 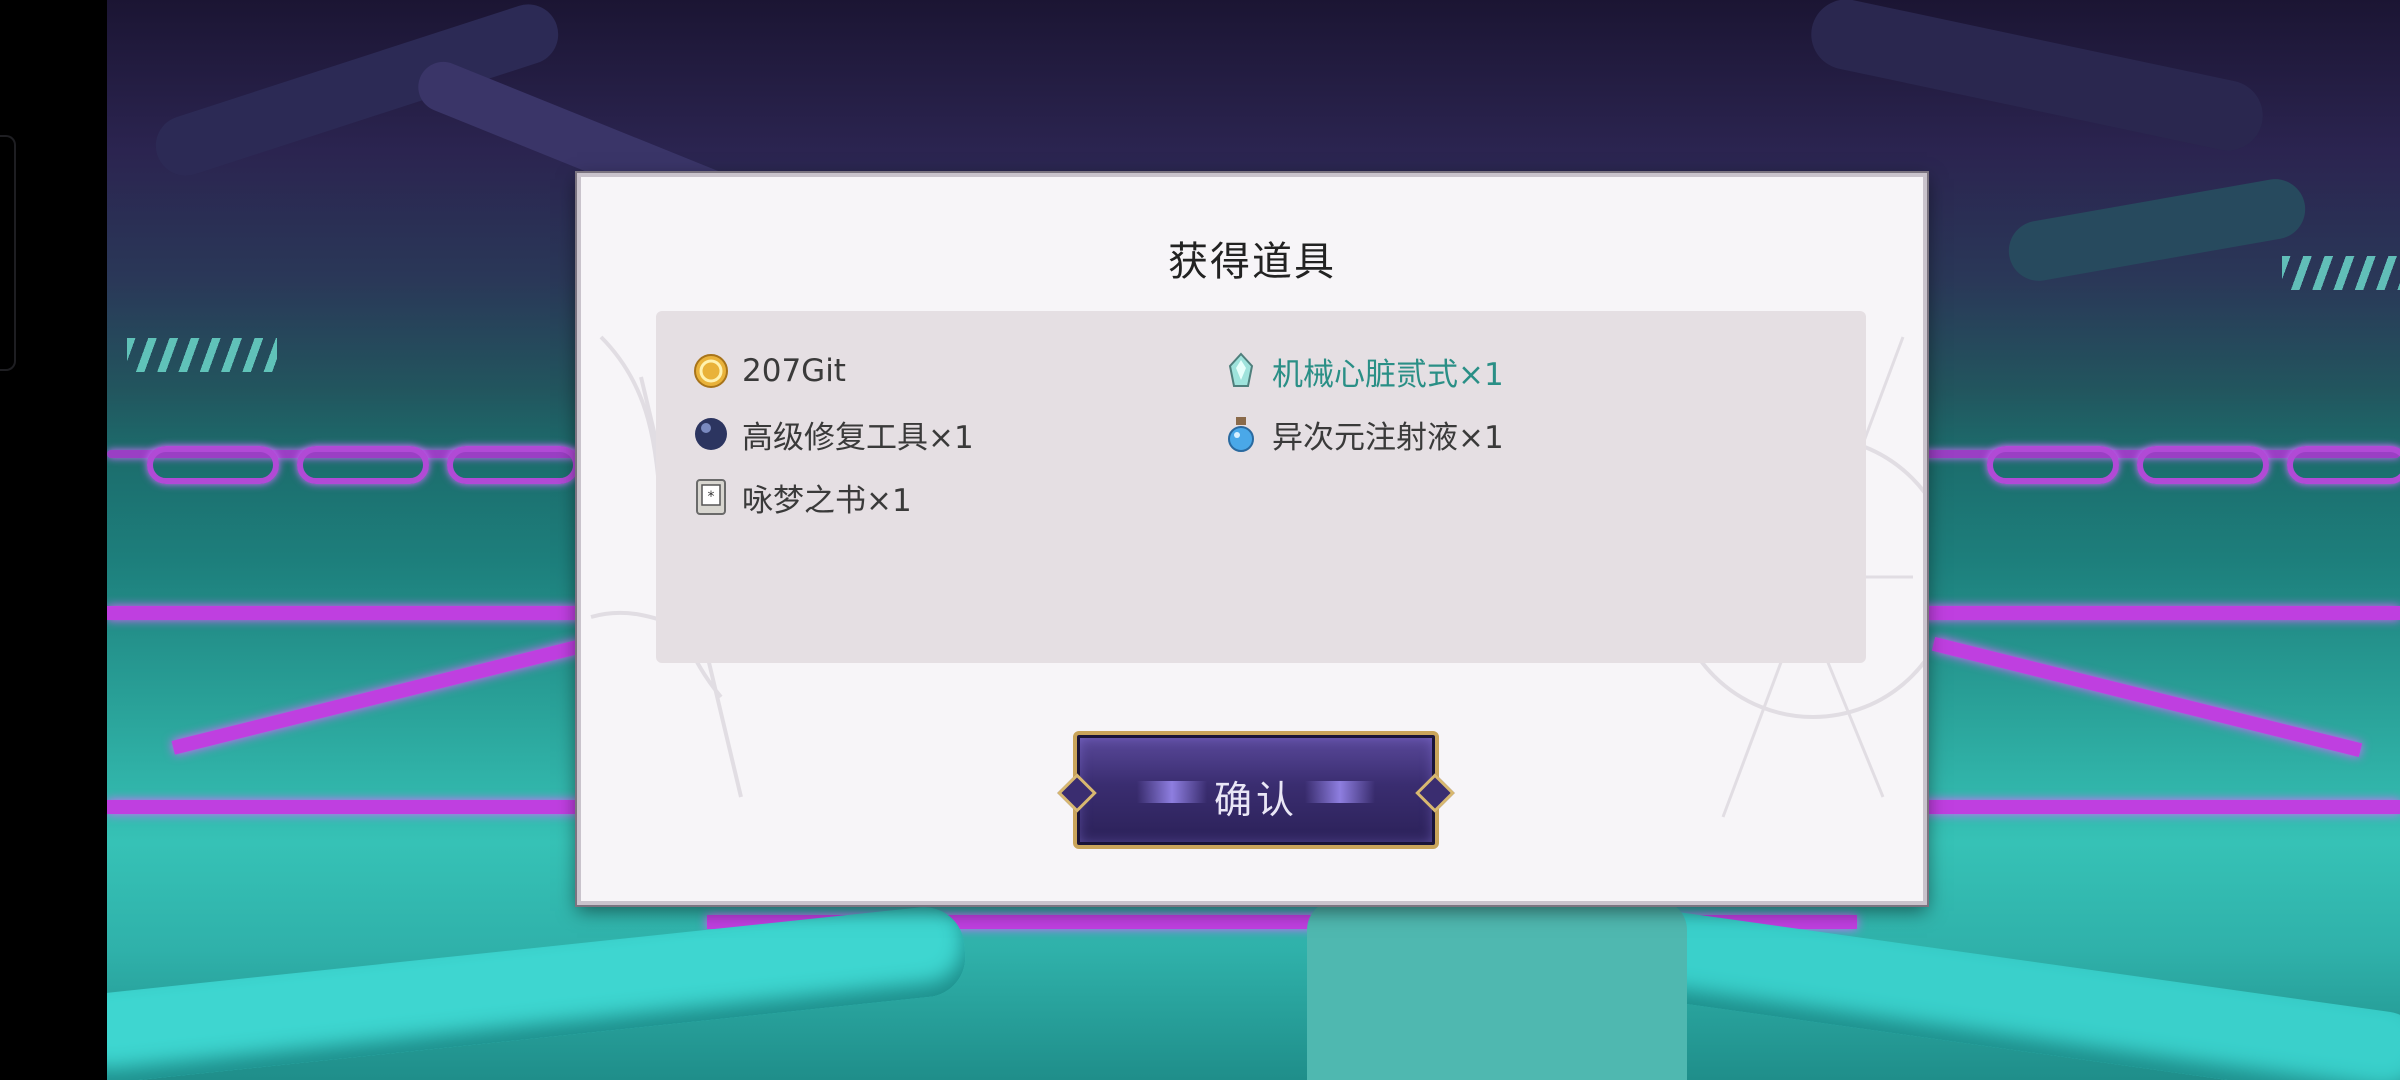 I want to click on item-label: 咏梦之书×1, so click(x=827, y=500).